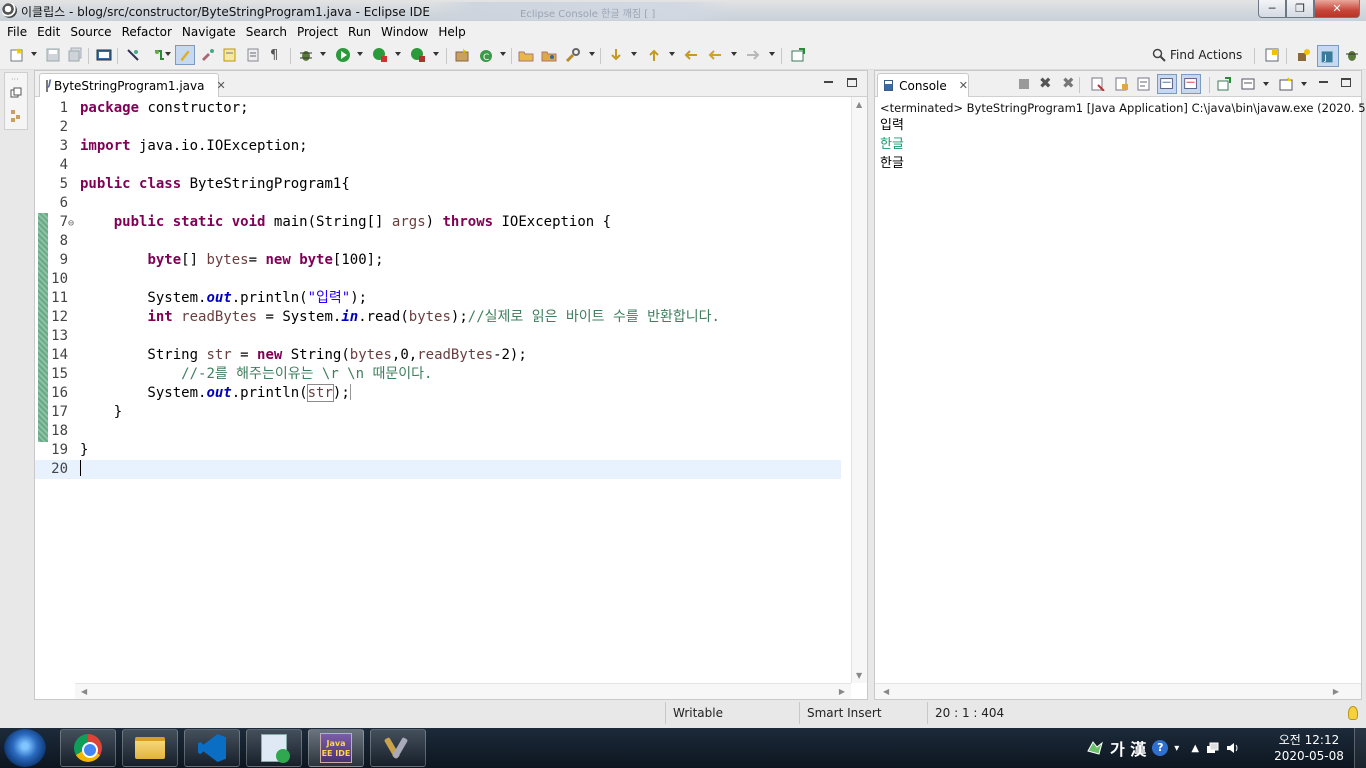  What do you see at coordinates (90, 32) in the screenshot?
I see `menu-source: Source` at bounding box center [90, 32].